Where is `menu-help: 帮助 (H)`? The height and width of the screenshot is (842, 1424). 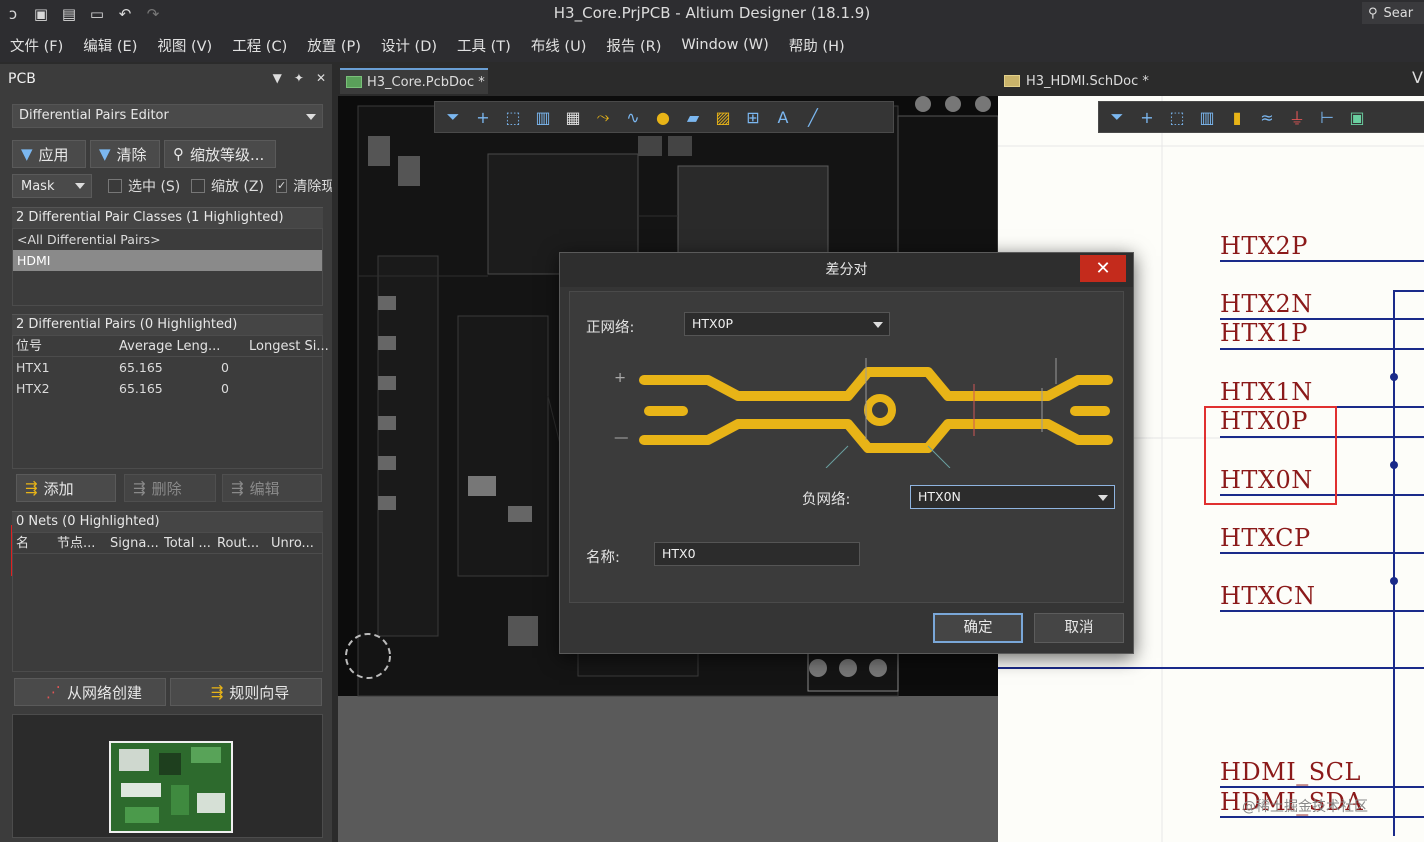 menu-help: 帮助 (H) is located at coordinates (817, 45).